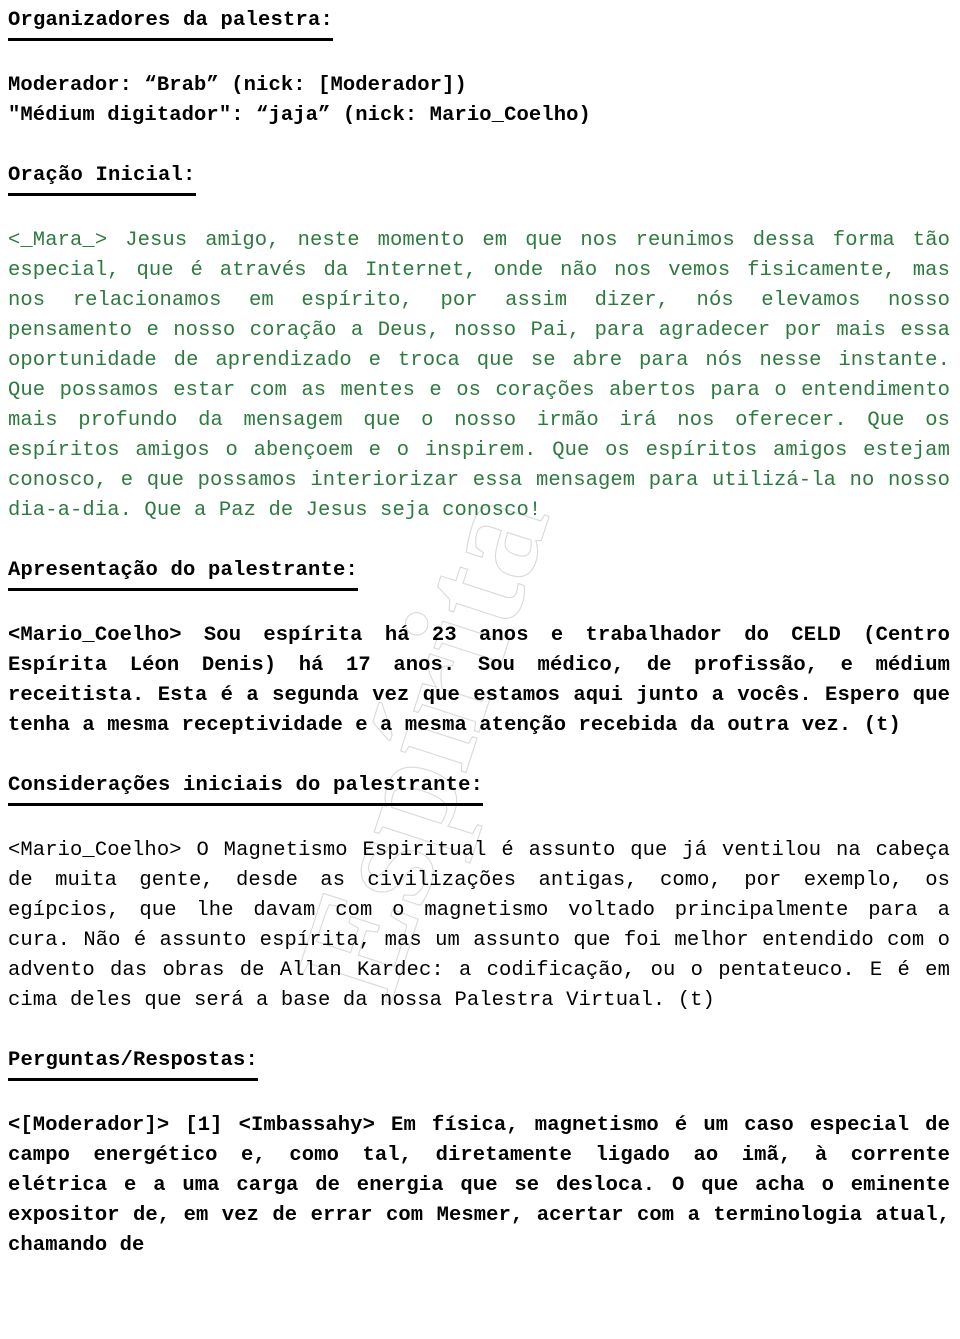  I want to click on questions-heading-wrap: Perguntas/Respostas:, so click(479, 1063).